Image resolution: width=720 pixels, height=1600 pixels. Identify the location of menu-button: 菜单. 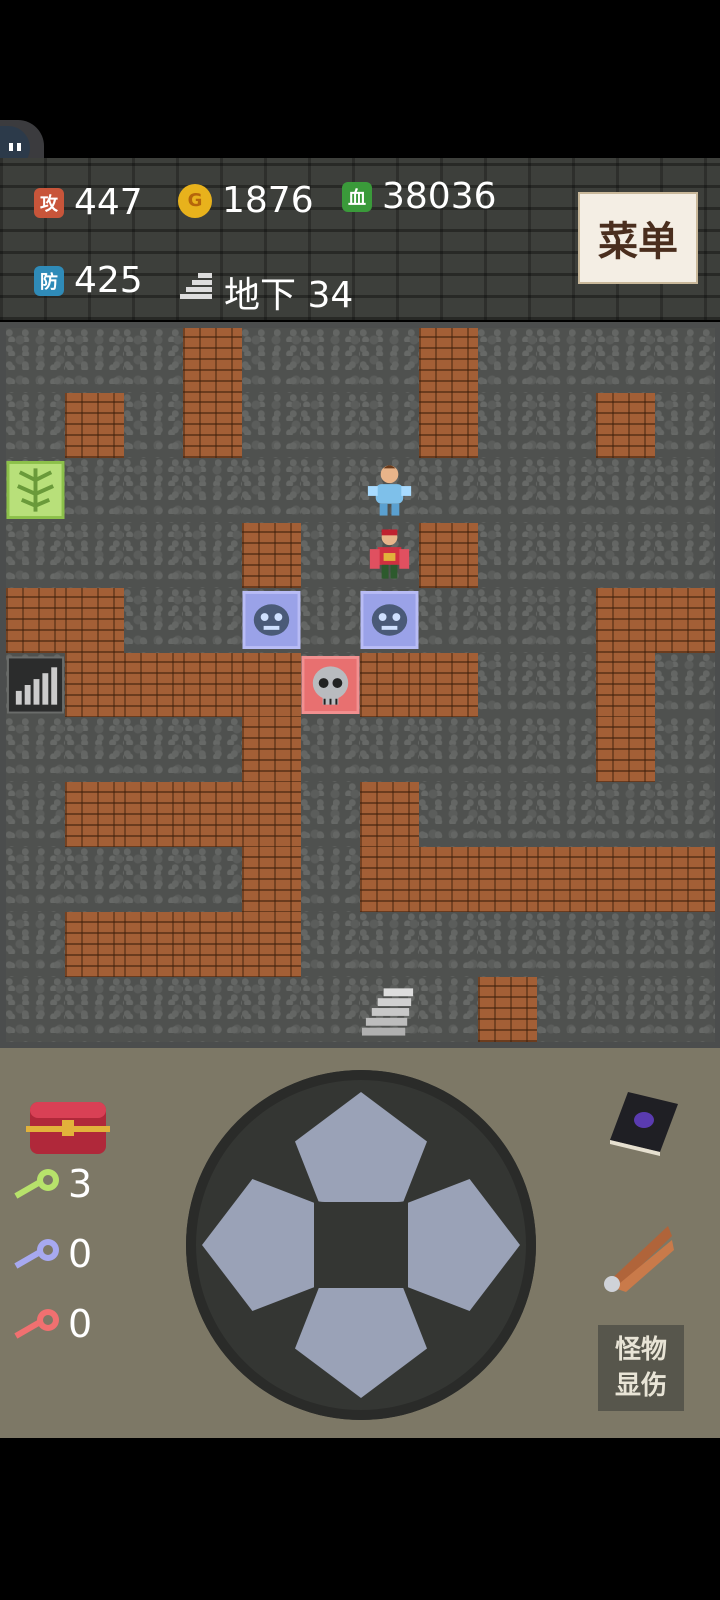
(638, 238).